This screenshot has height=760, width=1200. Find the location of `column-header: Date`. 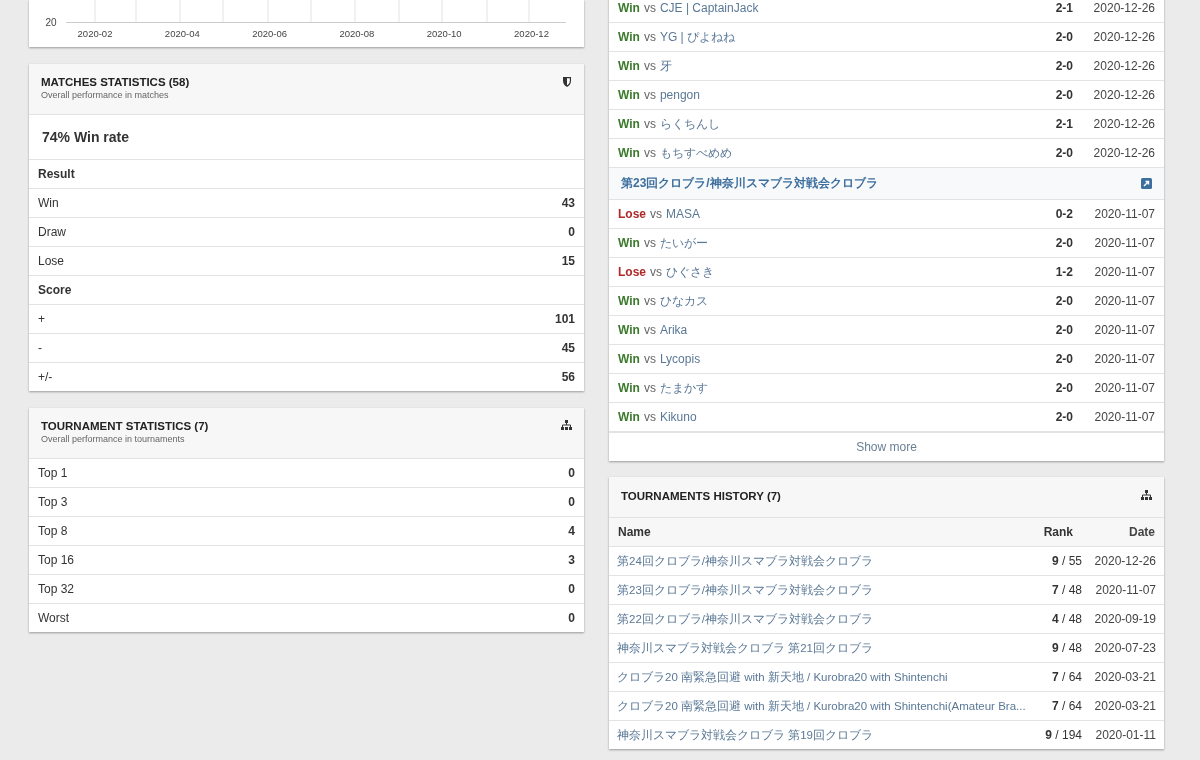

column-header: Date is located at coordinates (1141, 532).